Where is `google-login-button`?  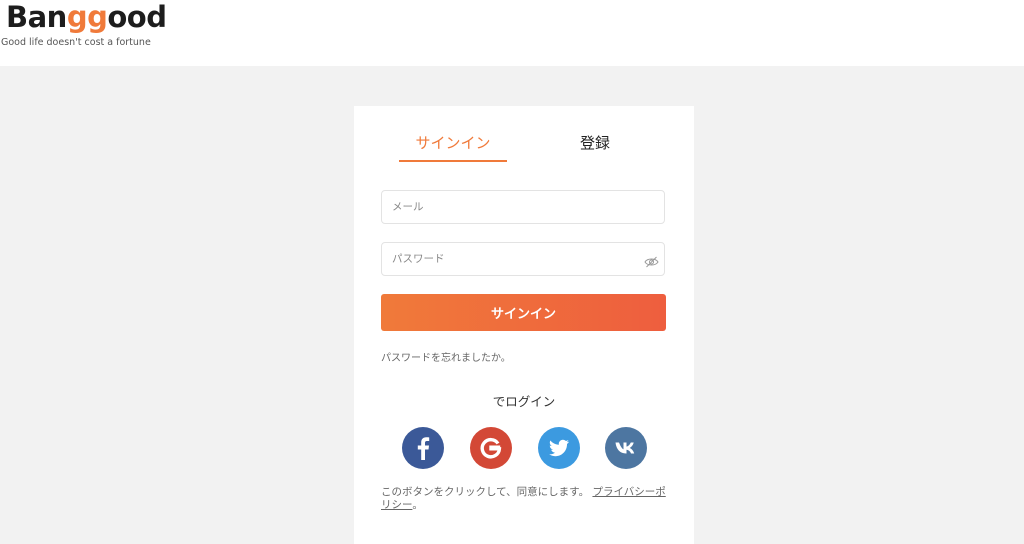
google-login-button is located at coordinates (491, 448).